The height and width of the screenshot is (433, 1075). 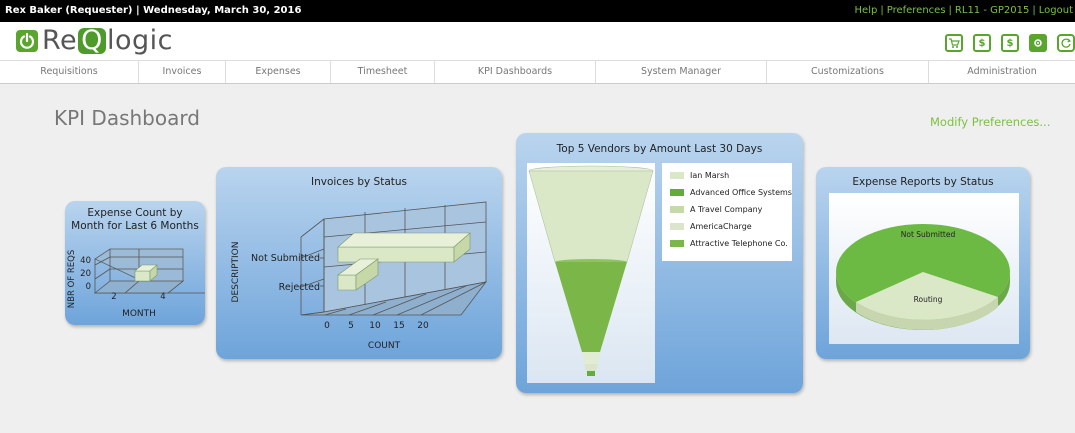 What do you see at coordinates (982, 43) in the screenshot?
I see `dollar-icon: $` at bounding box center [982, 43].